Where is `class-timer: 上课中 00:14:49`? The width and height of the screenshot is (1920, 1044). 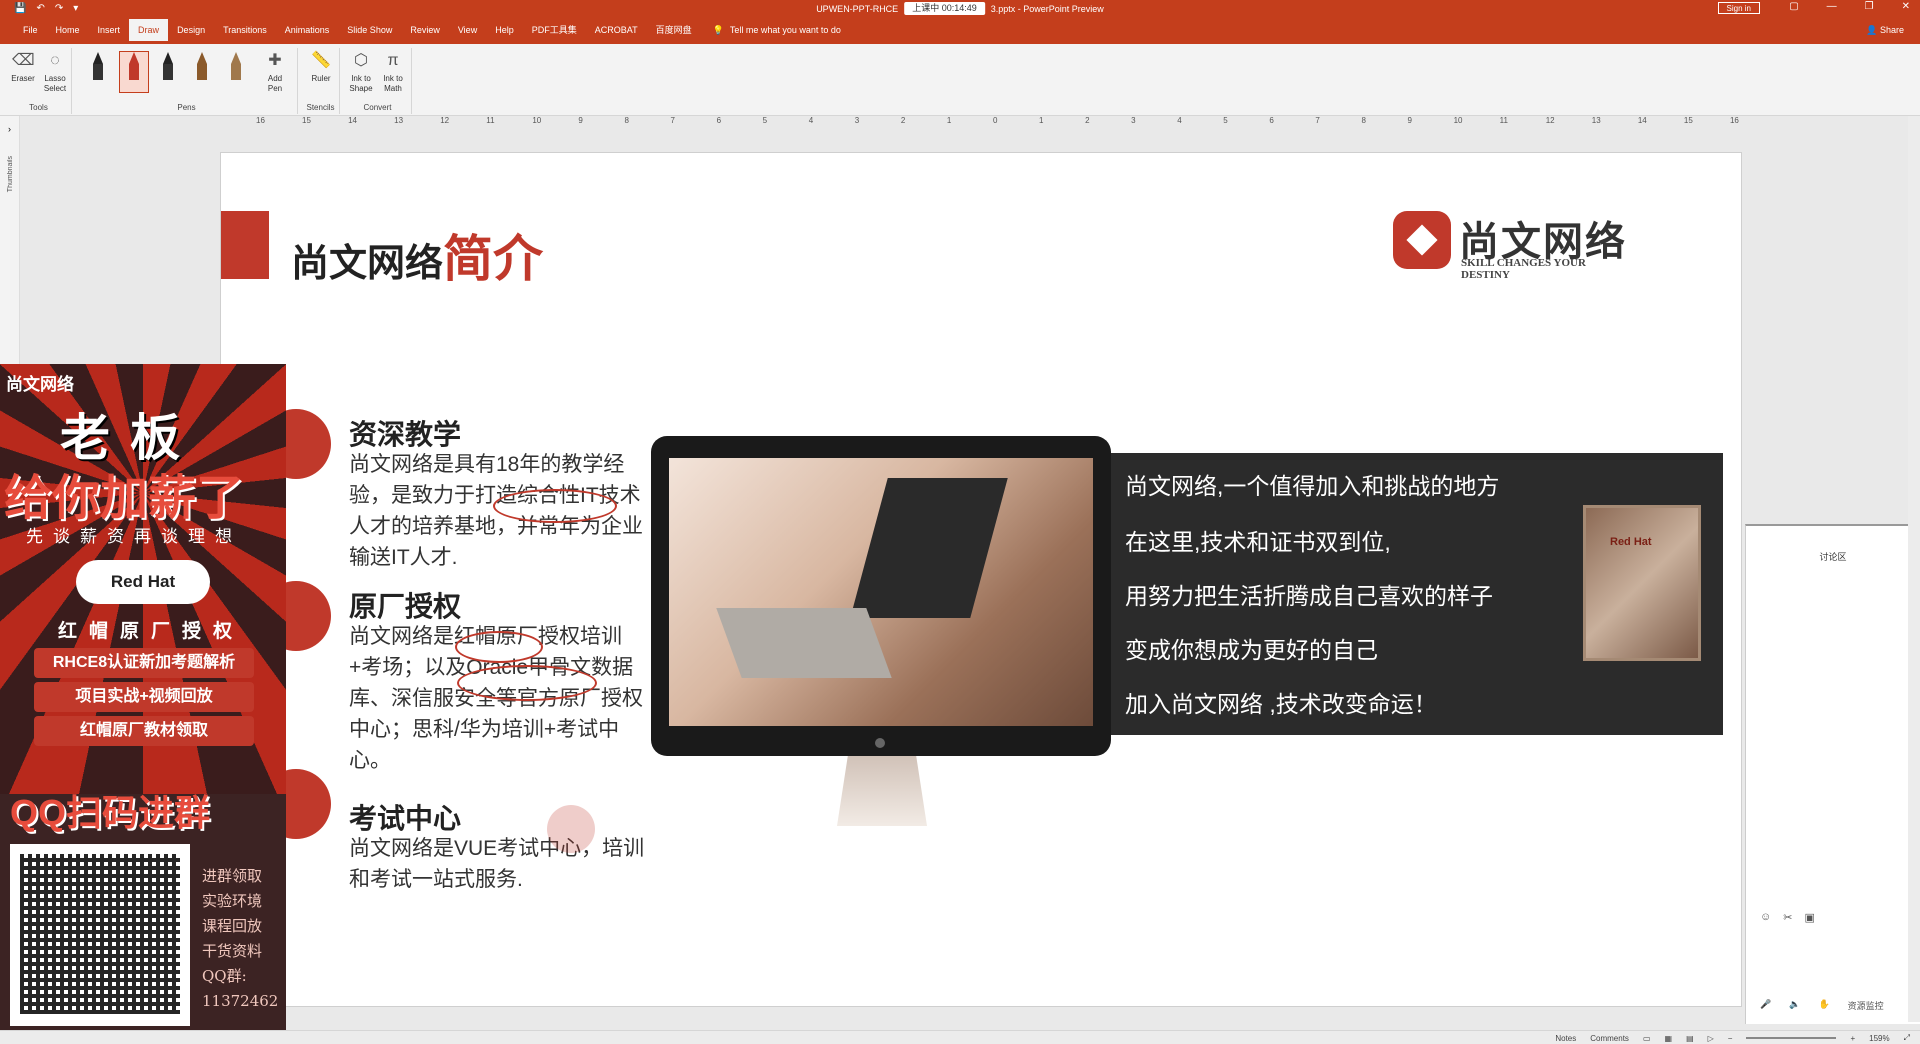 class-timer: 上课中 00:14:49 is located at coordinates (944, 8).